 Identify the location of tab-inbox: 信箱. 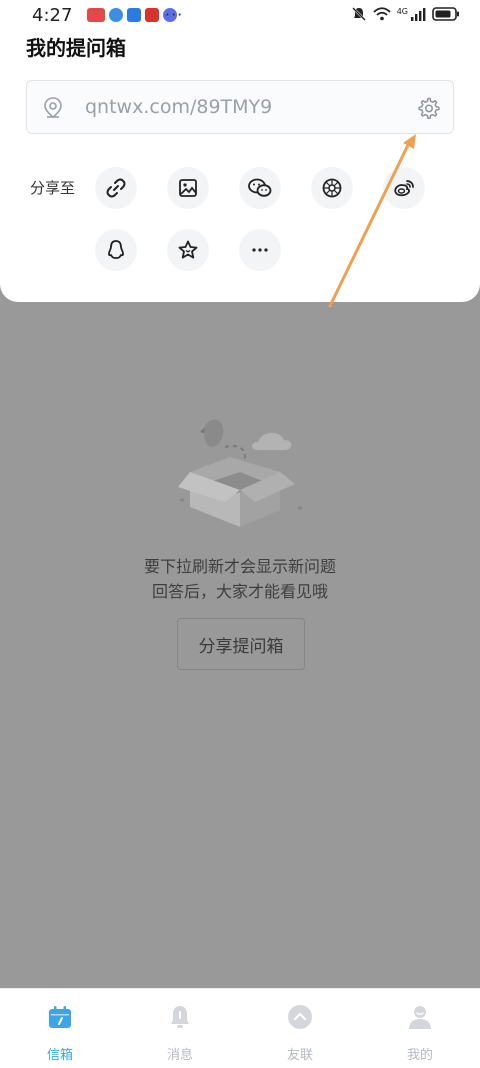
(60, 1028).